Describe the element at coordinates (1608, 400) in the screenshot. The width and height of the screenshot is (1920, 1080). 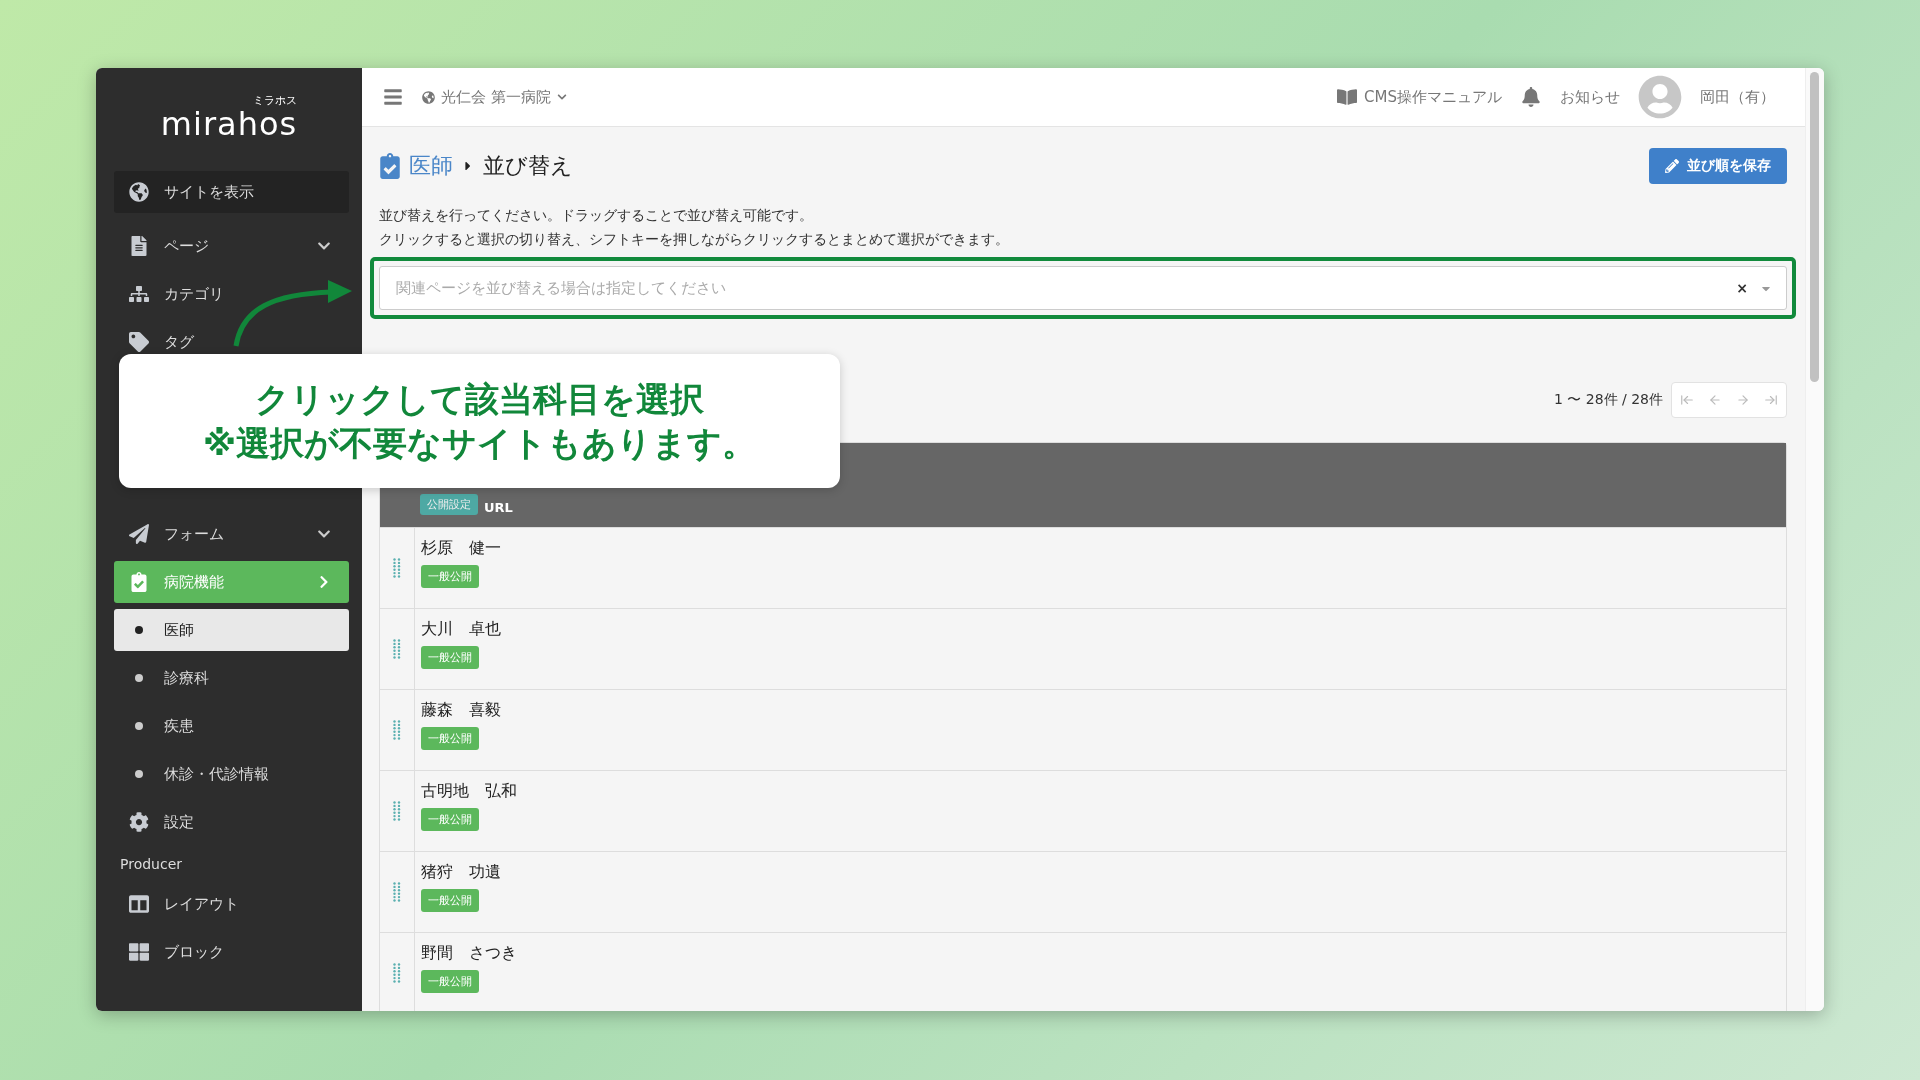
I see `pagination-count: 1 〜 28件 / 28件` at that location.